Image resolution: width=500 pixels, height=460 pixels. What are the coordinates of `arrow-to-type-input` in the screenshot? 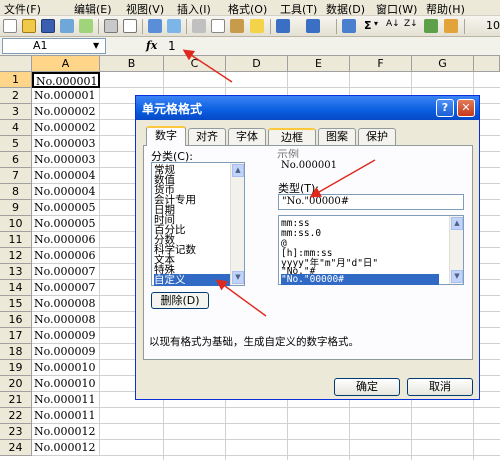 It's located at (342, 178).